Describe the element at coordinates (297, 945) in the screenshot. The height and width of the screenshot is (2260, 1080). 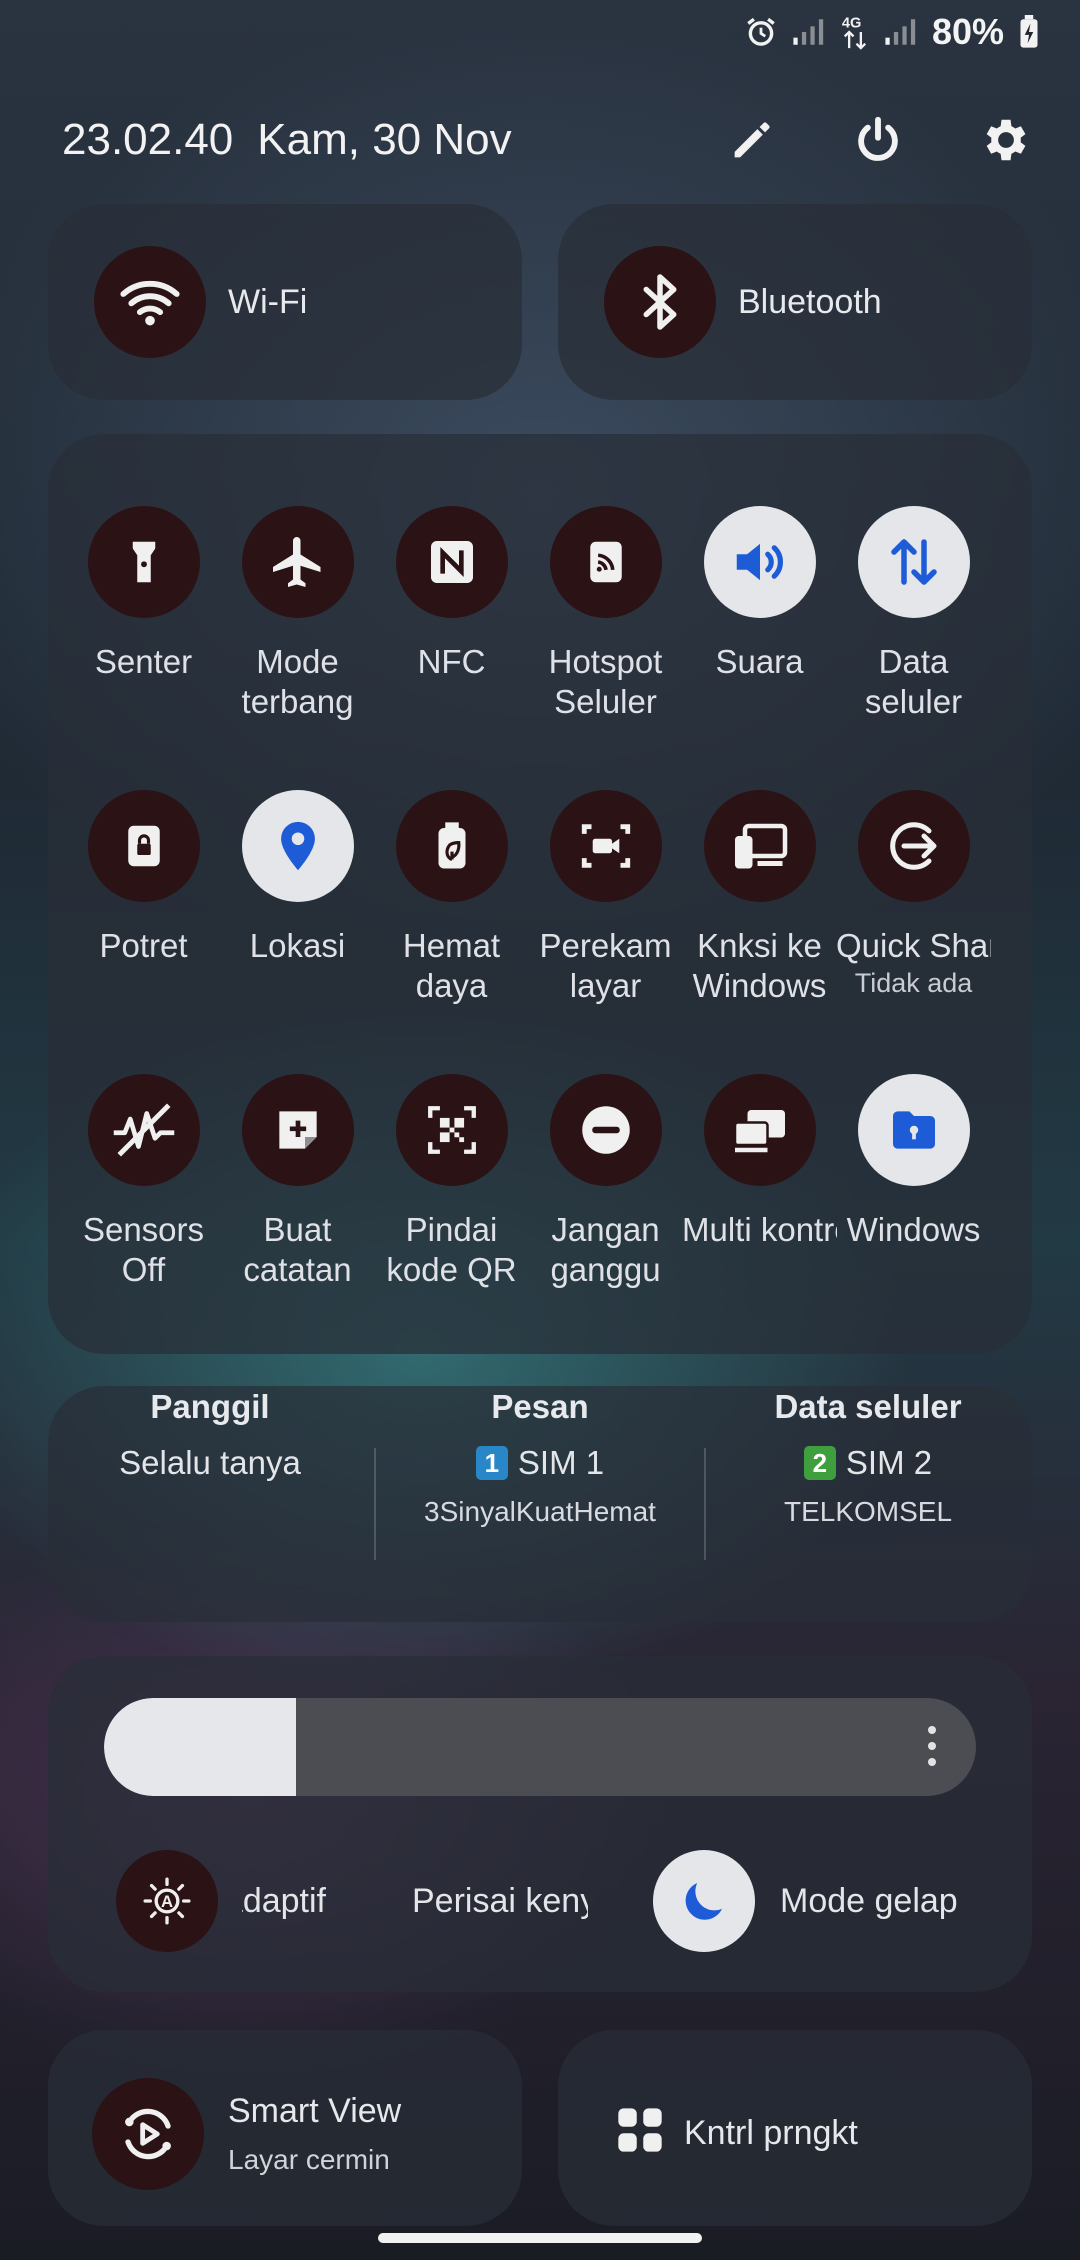
I see `toggle-label: Lokasi` at that location.